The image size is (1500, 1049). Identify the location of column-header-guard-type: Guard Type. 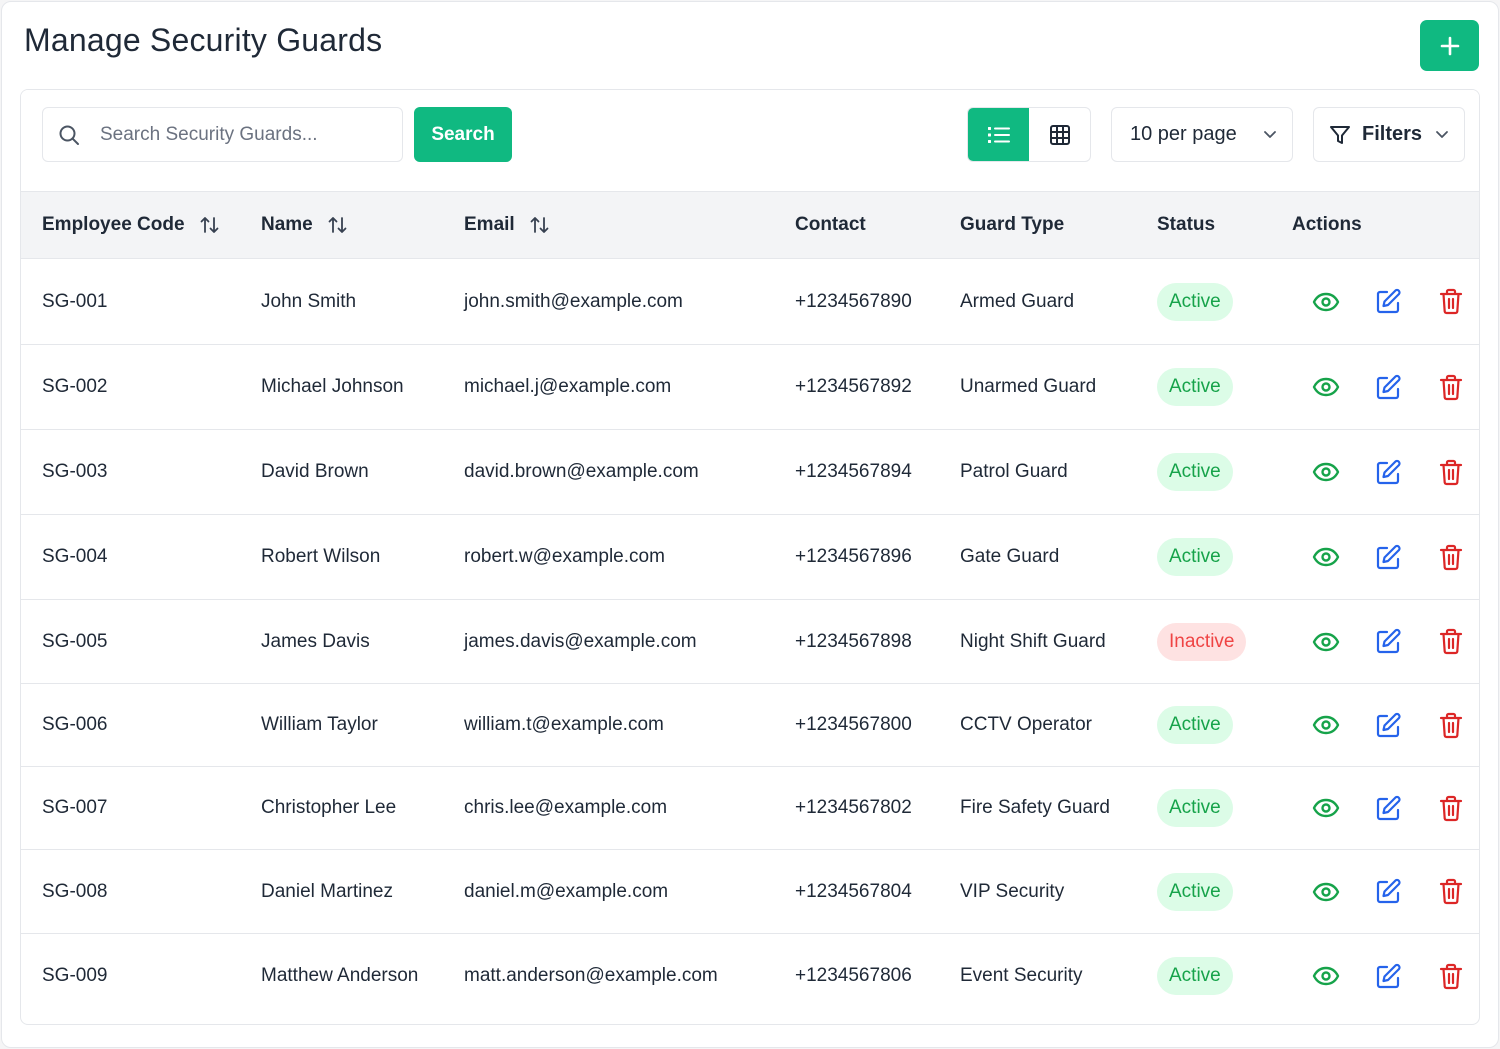
(1058, 225).